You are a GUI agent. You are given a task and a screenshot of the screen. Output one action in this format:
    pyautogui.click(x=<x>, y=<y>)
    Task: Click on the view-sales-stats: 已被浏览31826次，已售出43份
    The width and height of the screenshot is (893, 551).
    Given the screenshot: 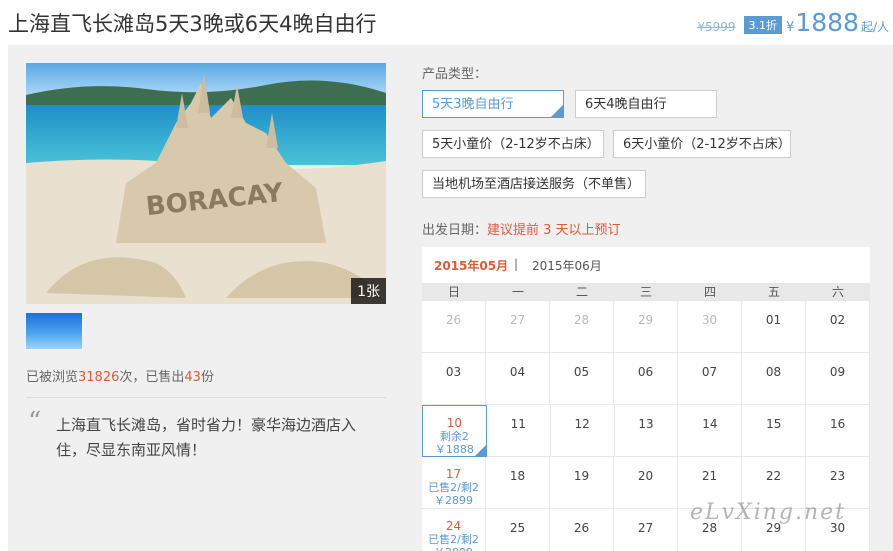 What is the action you would take?
    pyautogui.click(x=120, y=375)
    